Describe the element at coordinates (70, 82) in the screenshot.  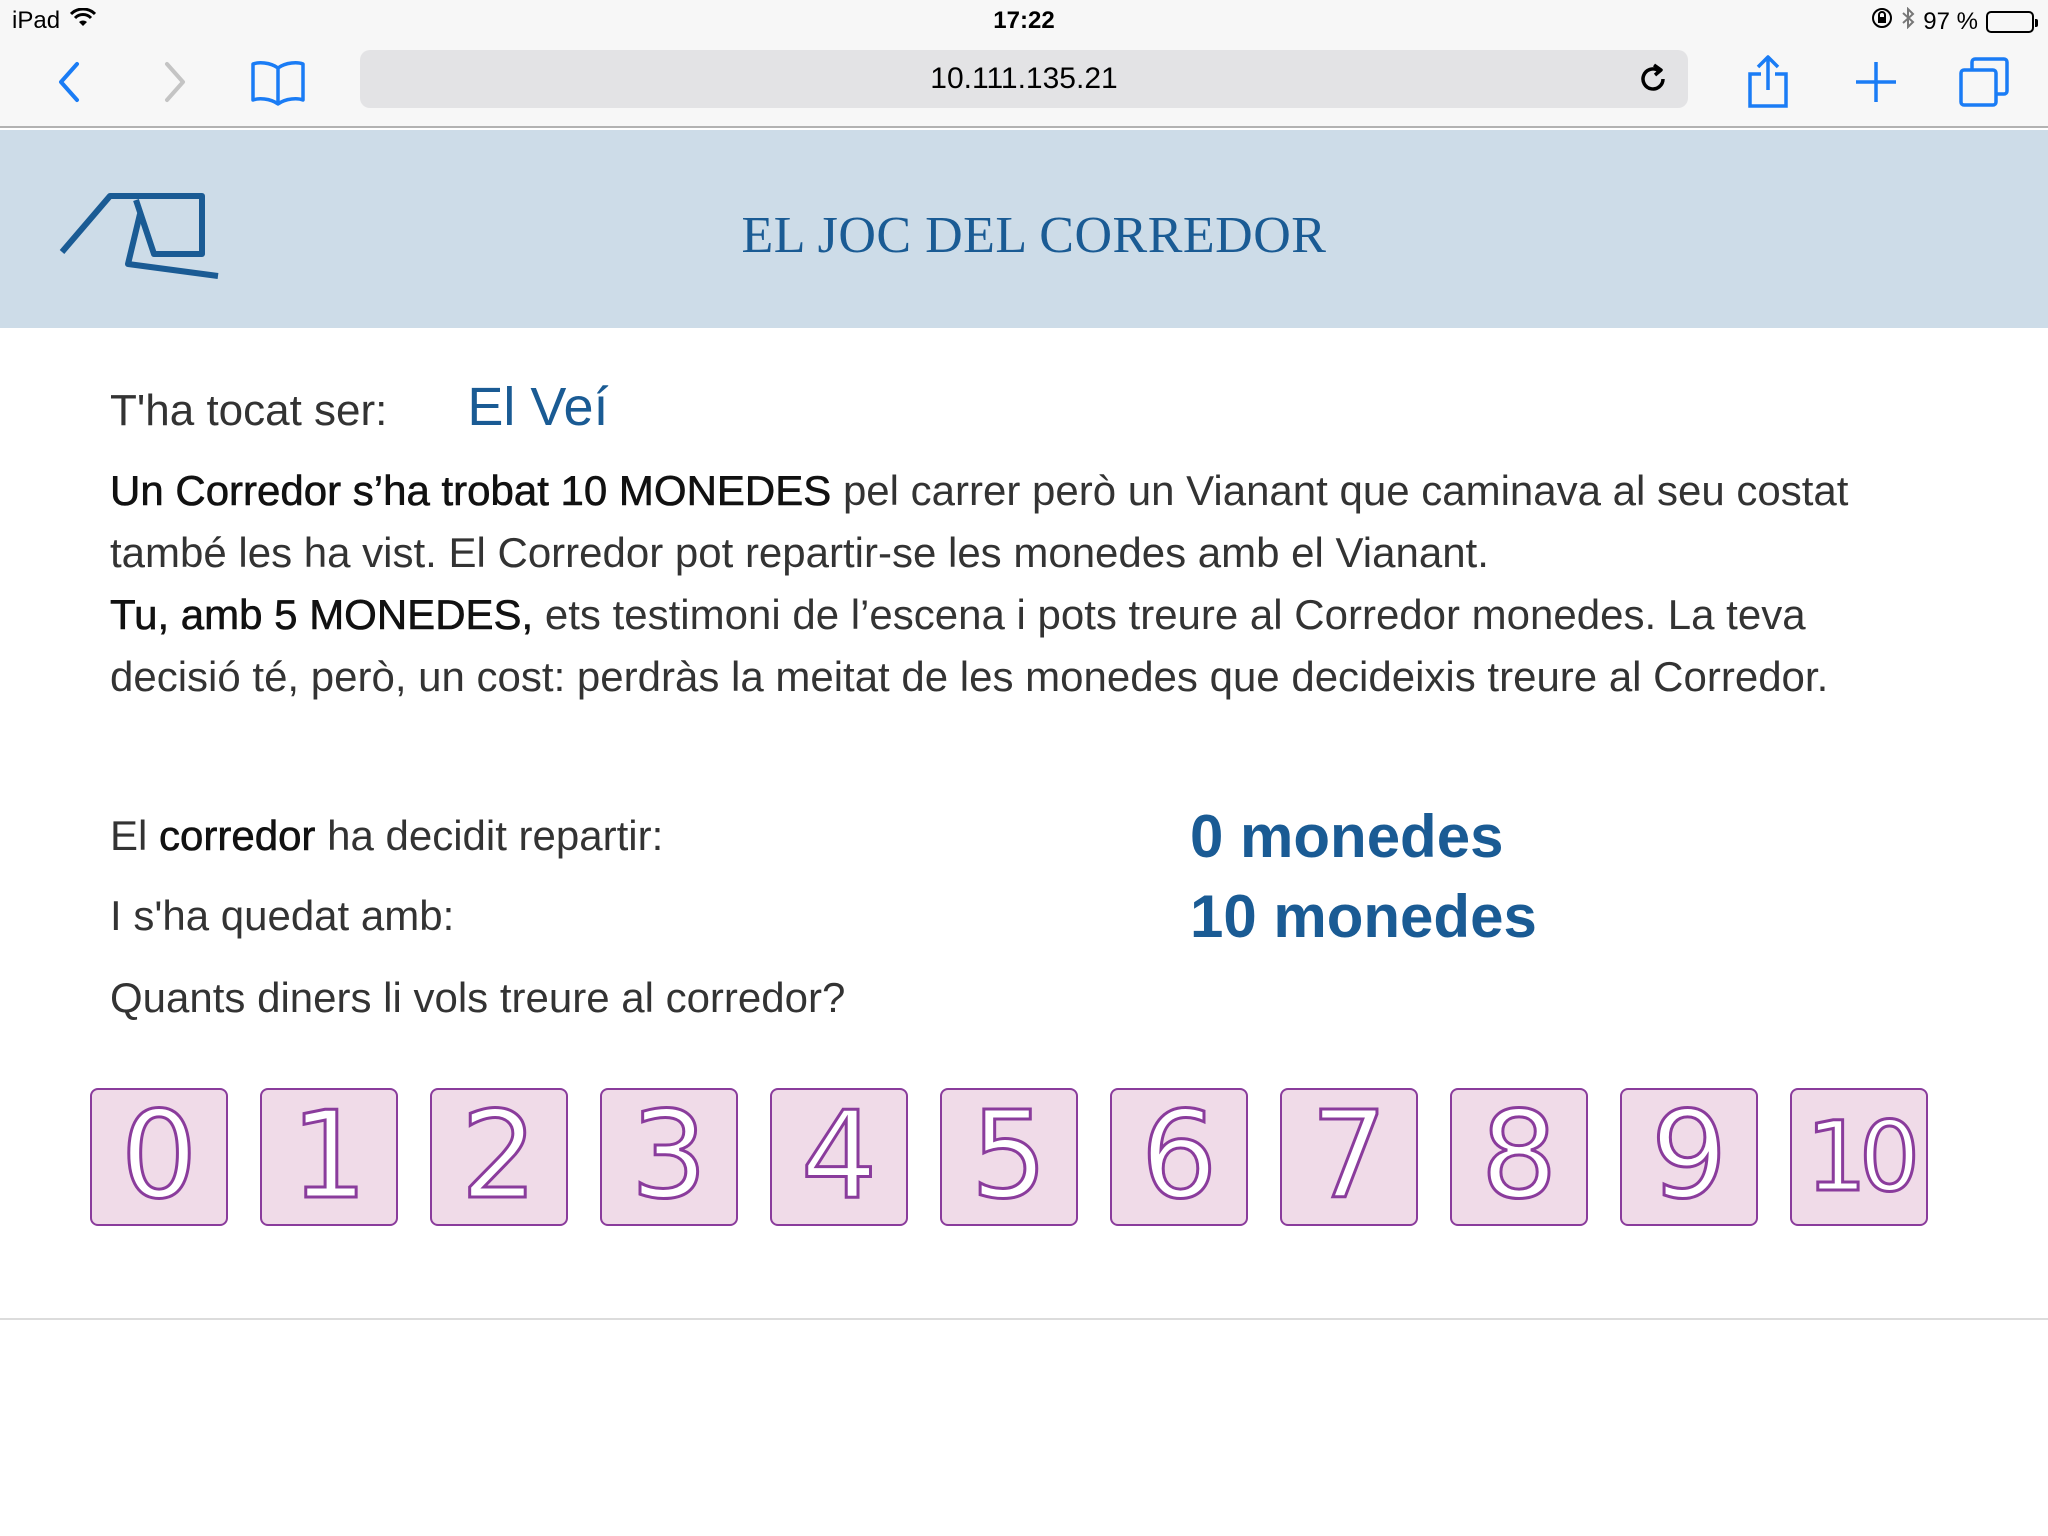
I see `back-icon` at that location.